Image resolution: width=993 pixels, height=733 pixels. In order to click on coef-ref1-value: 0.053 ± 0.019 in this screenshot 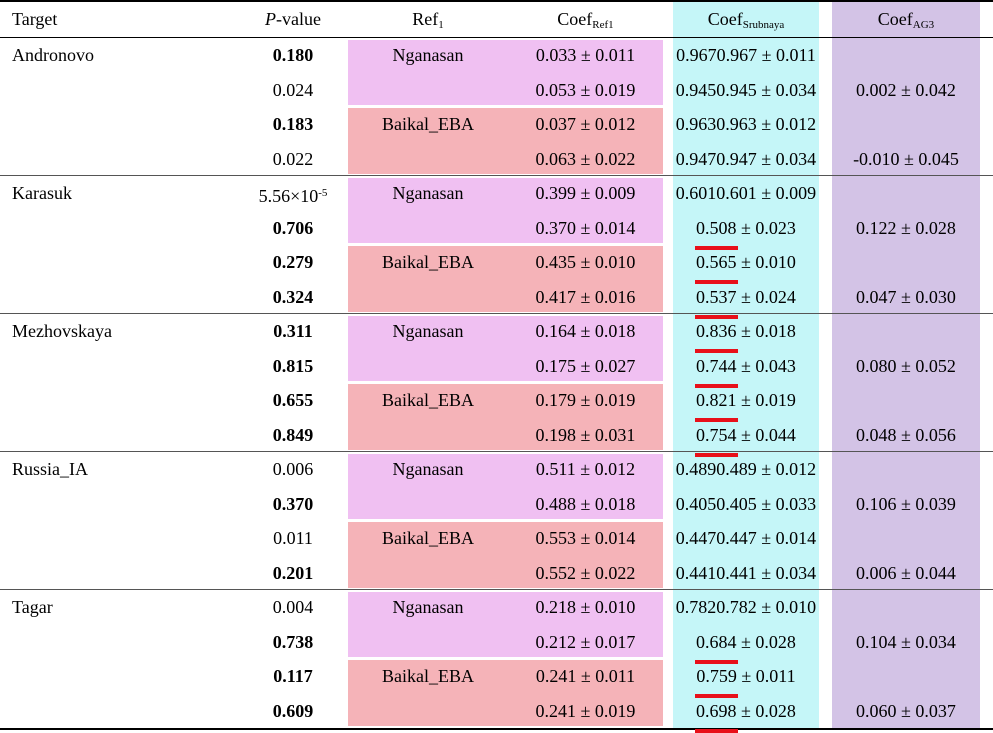, I will do `click(585, 89)`.